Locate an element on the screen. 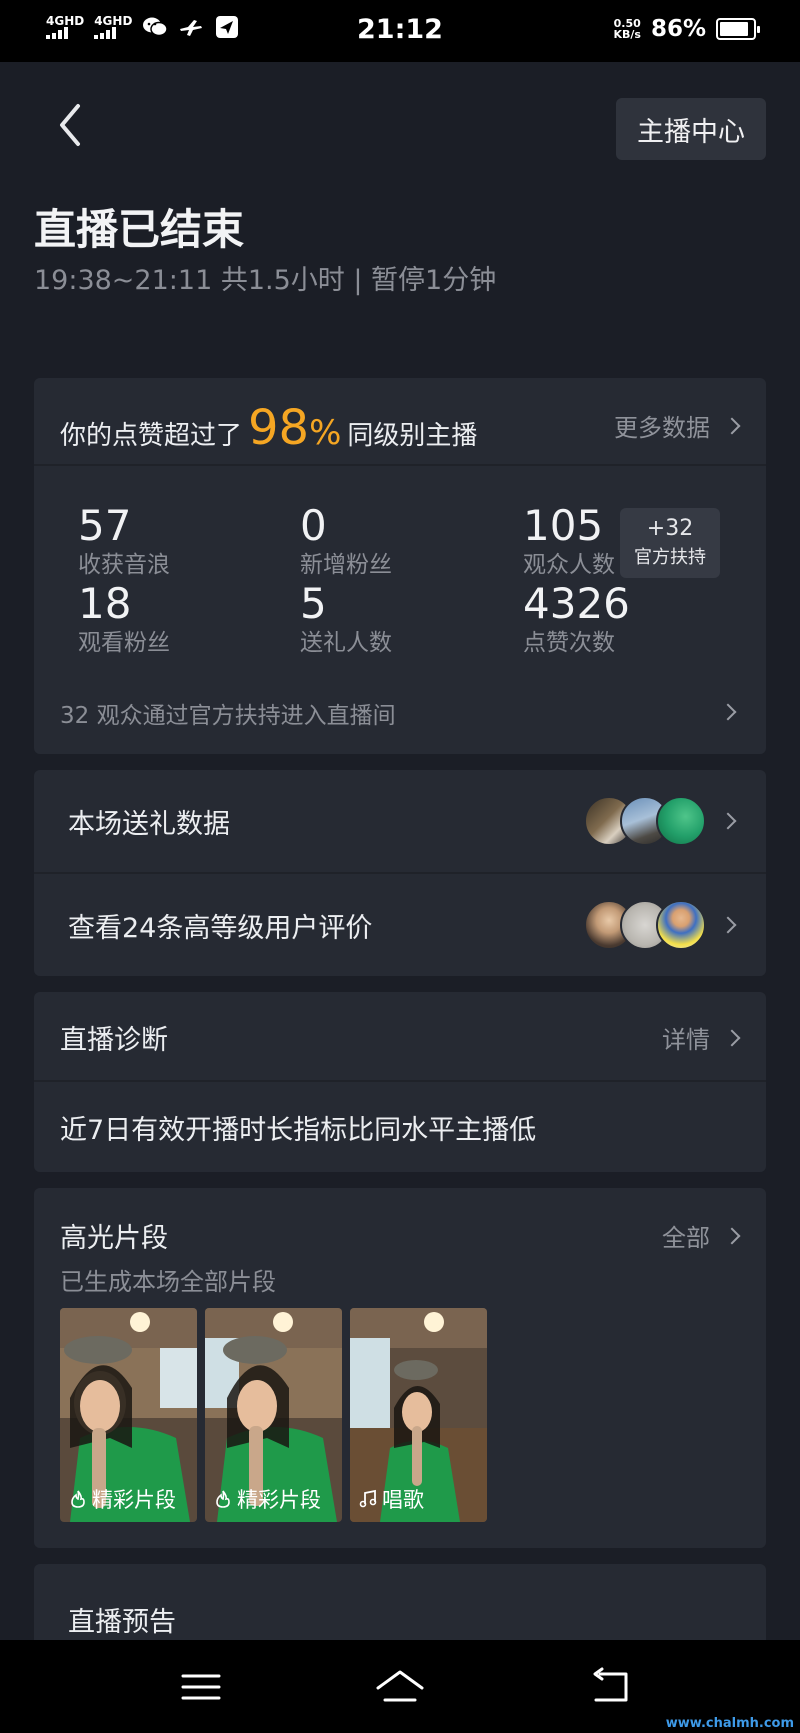 The height and width of the screenshot is (1733, 800). highlight-clip: 唱歌 is located at coordinates (418, 1415).